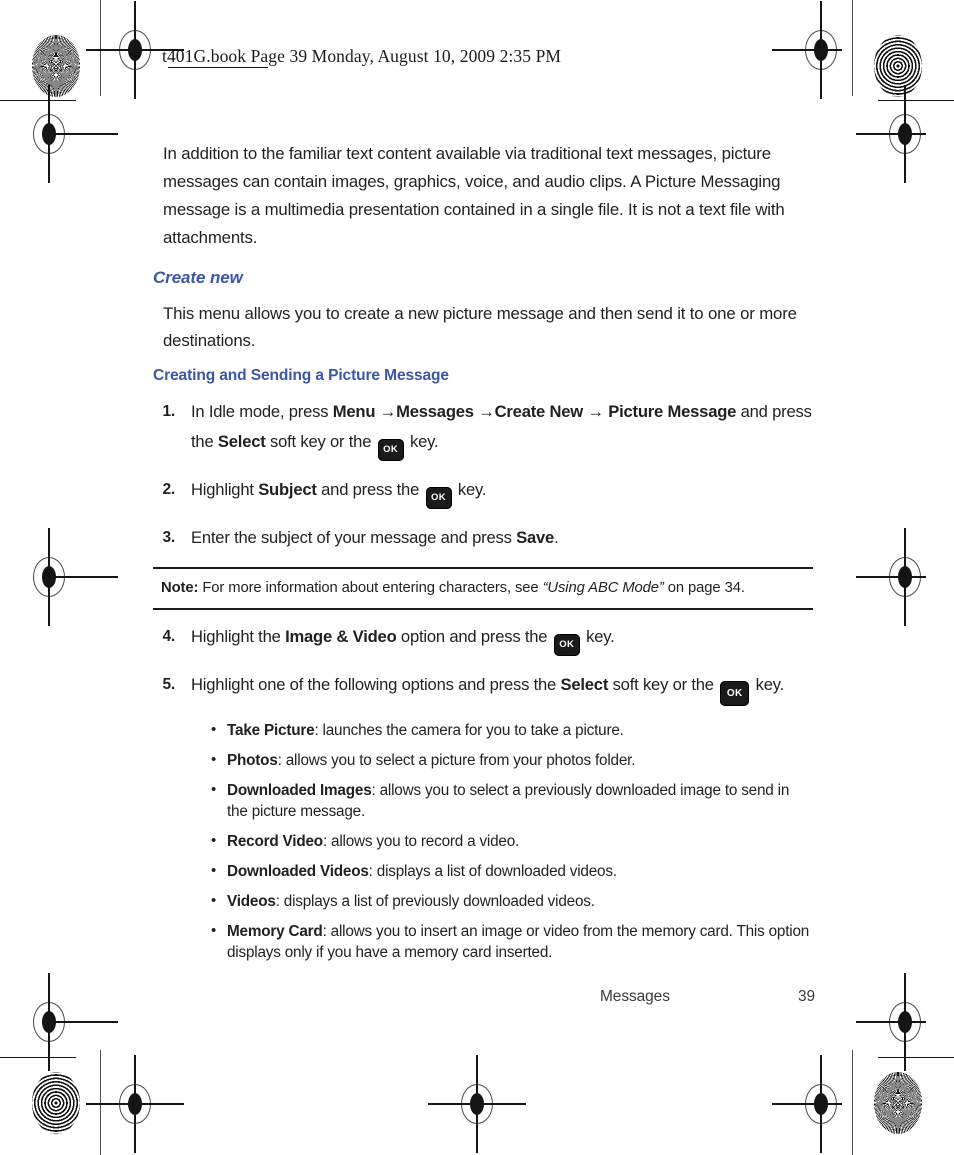 The width and height of the screenshot is (954, 1155). What do you see at coordinates (262, 411) in the screenshot?
I see `step-text: In Idle mode, press` at bounding box center [262, 411].